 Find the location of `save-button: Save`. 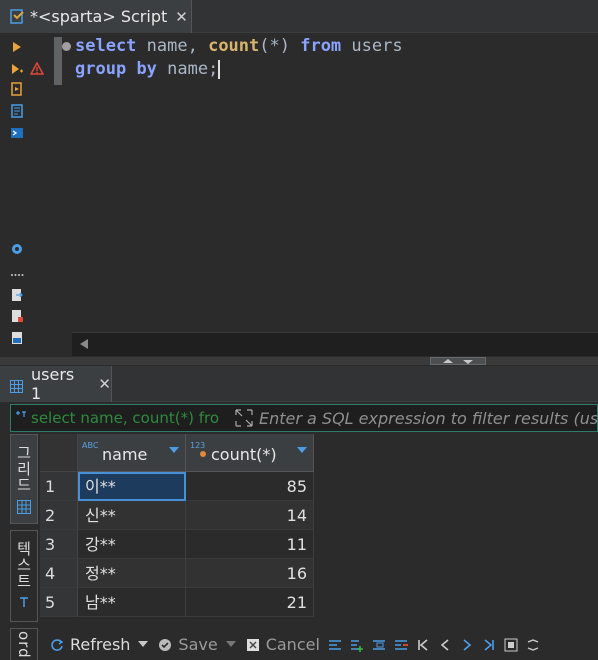

save-button: Save is located at coordinates (197, 644).